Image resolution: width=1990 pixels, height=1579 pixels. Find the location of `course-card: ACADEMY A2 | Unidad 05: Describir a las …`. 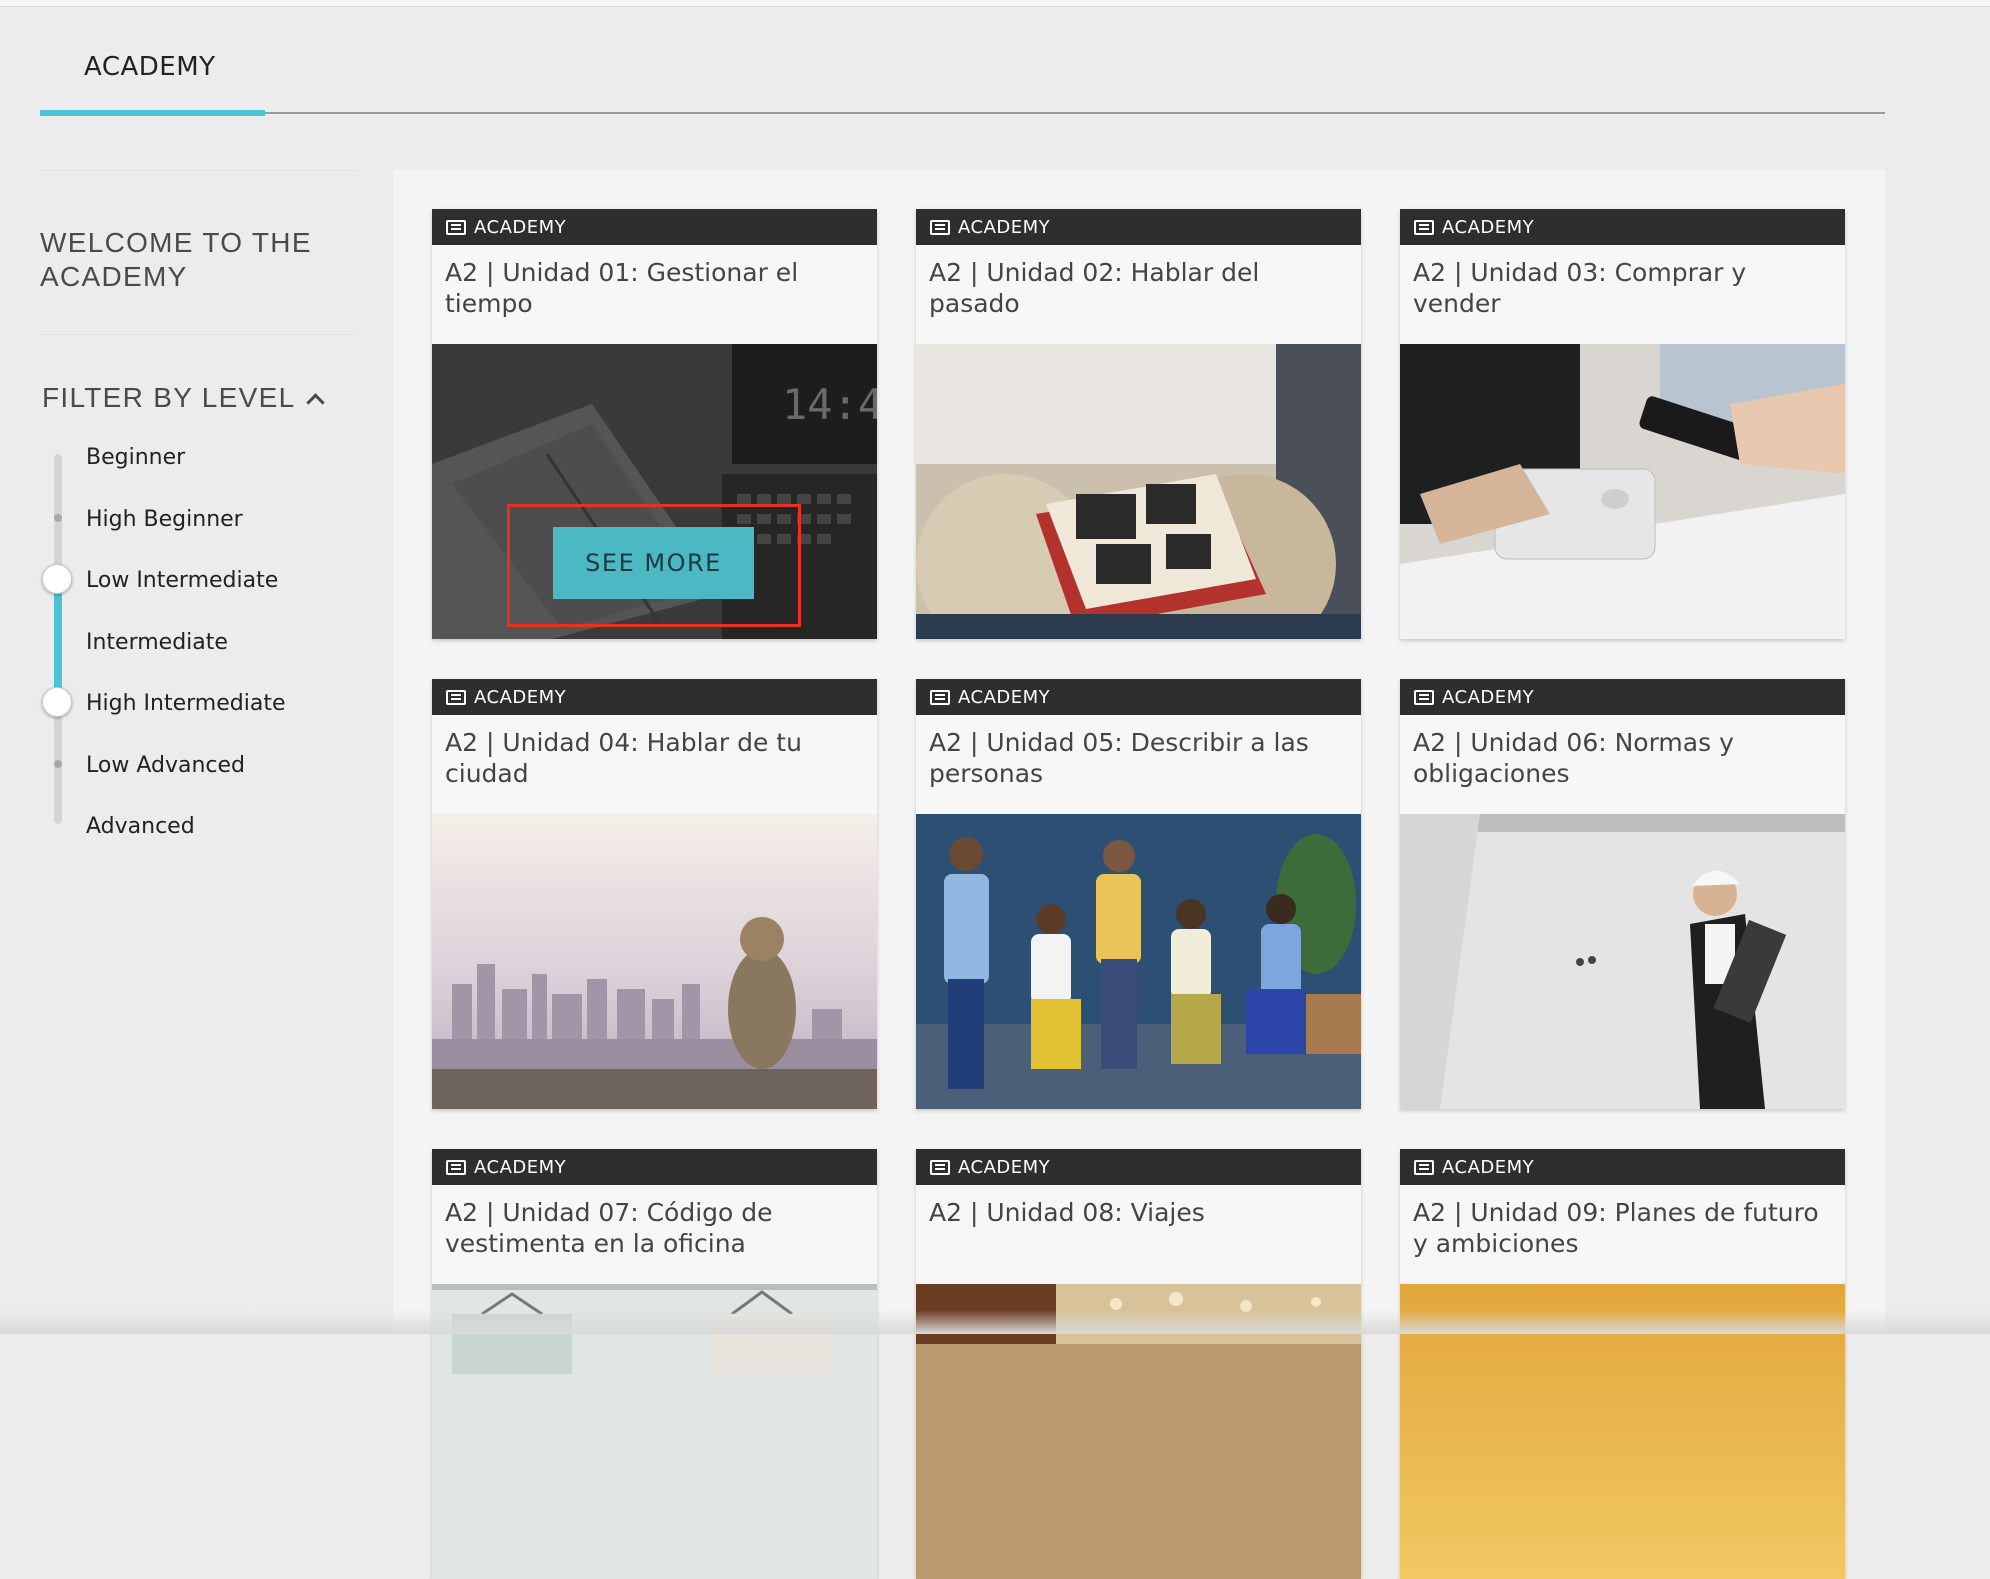

course-card: ACADEMY A2 | Unidad 05: Describir a las … is located at coordinates (1138, 894).